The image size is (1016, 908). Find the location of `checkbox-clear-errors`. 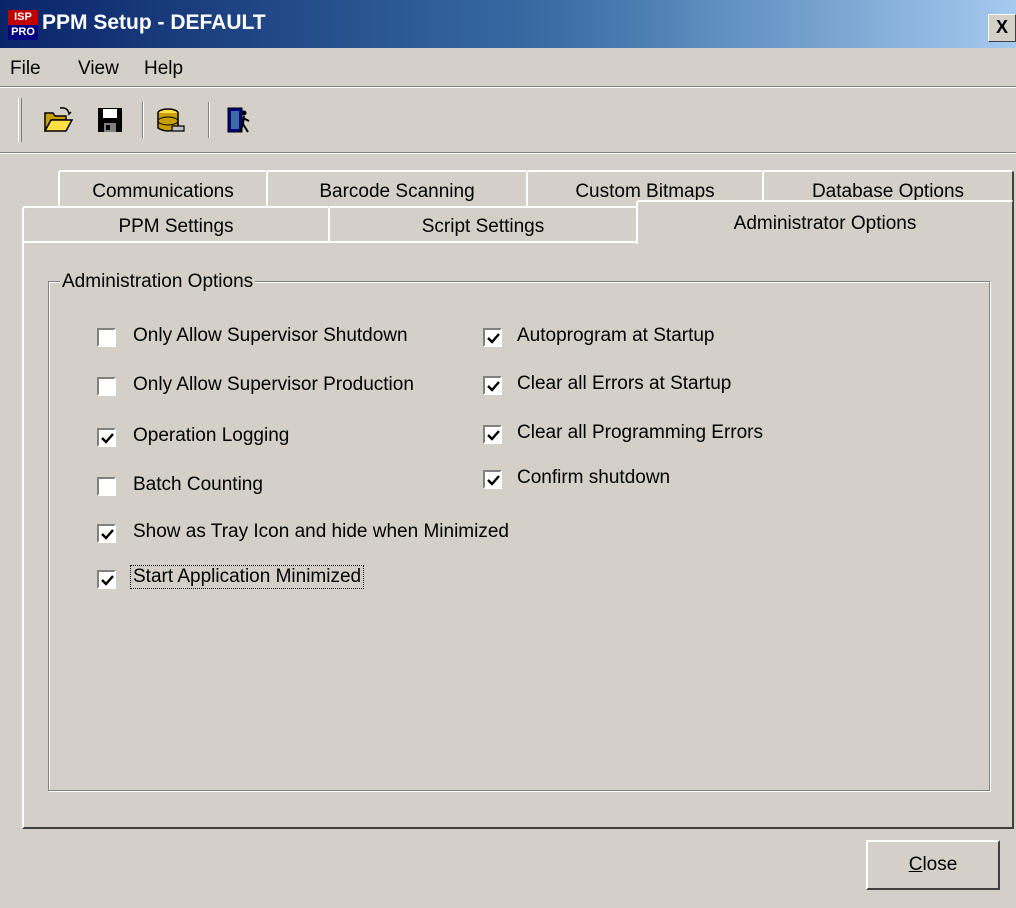

checkbox-clear-errors is located at coordinates (492, 385).